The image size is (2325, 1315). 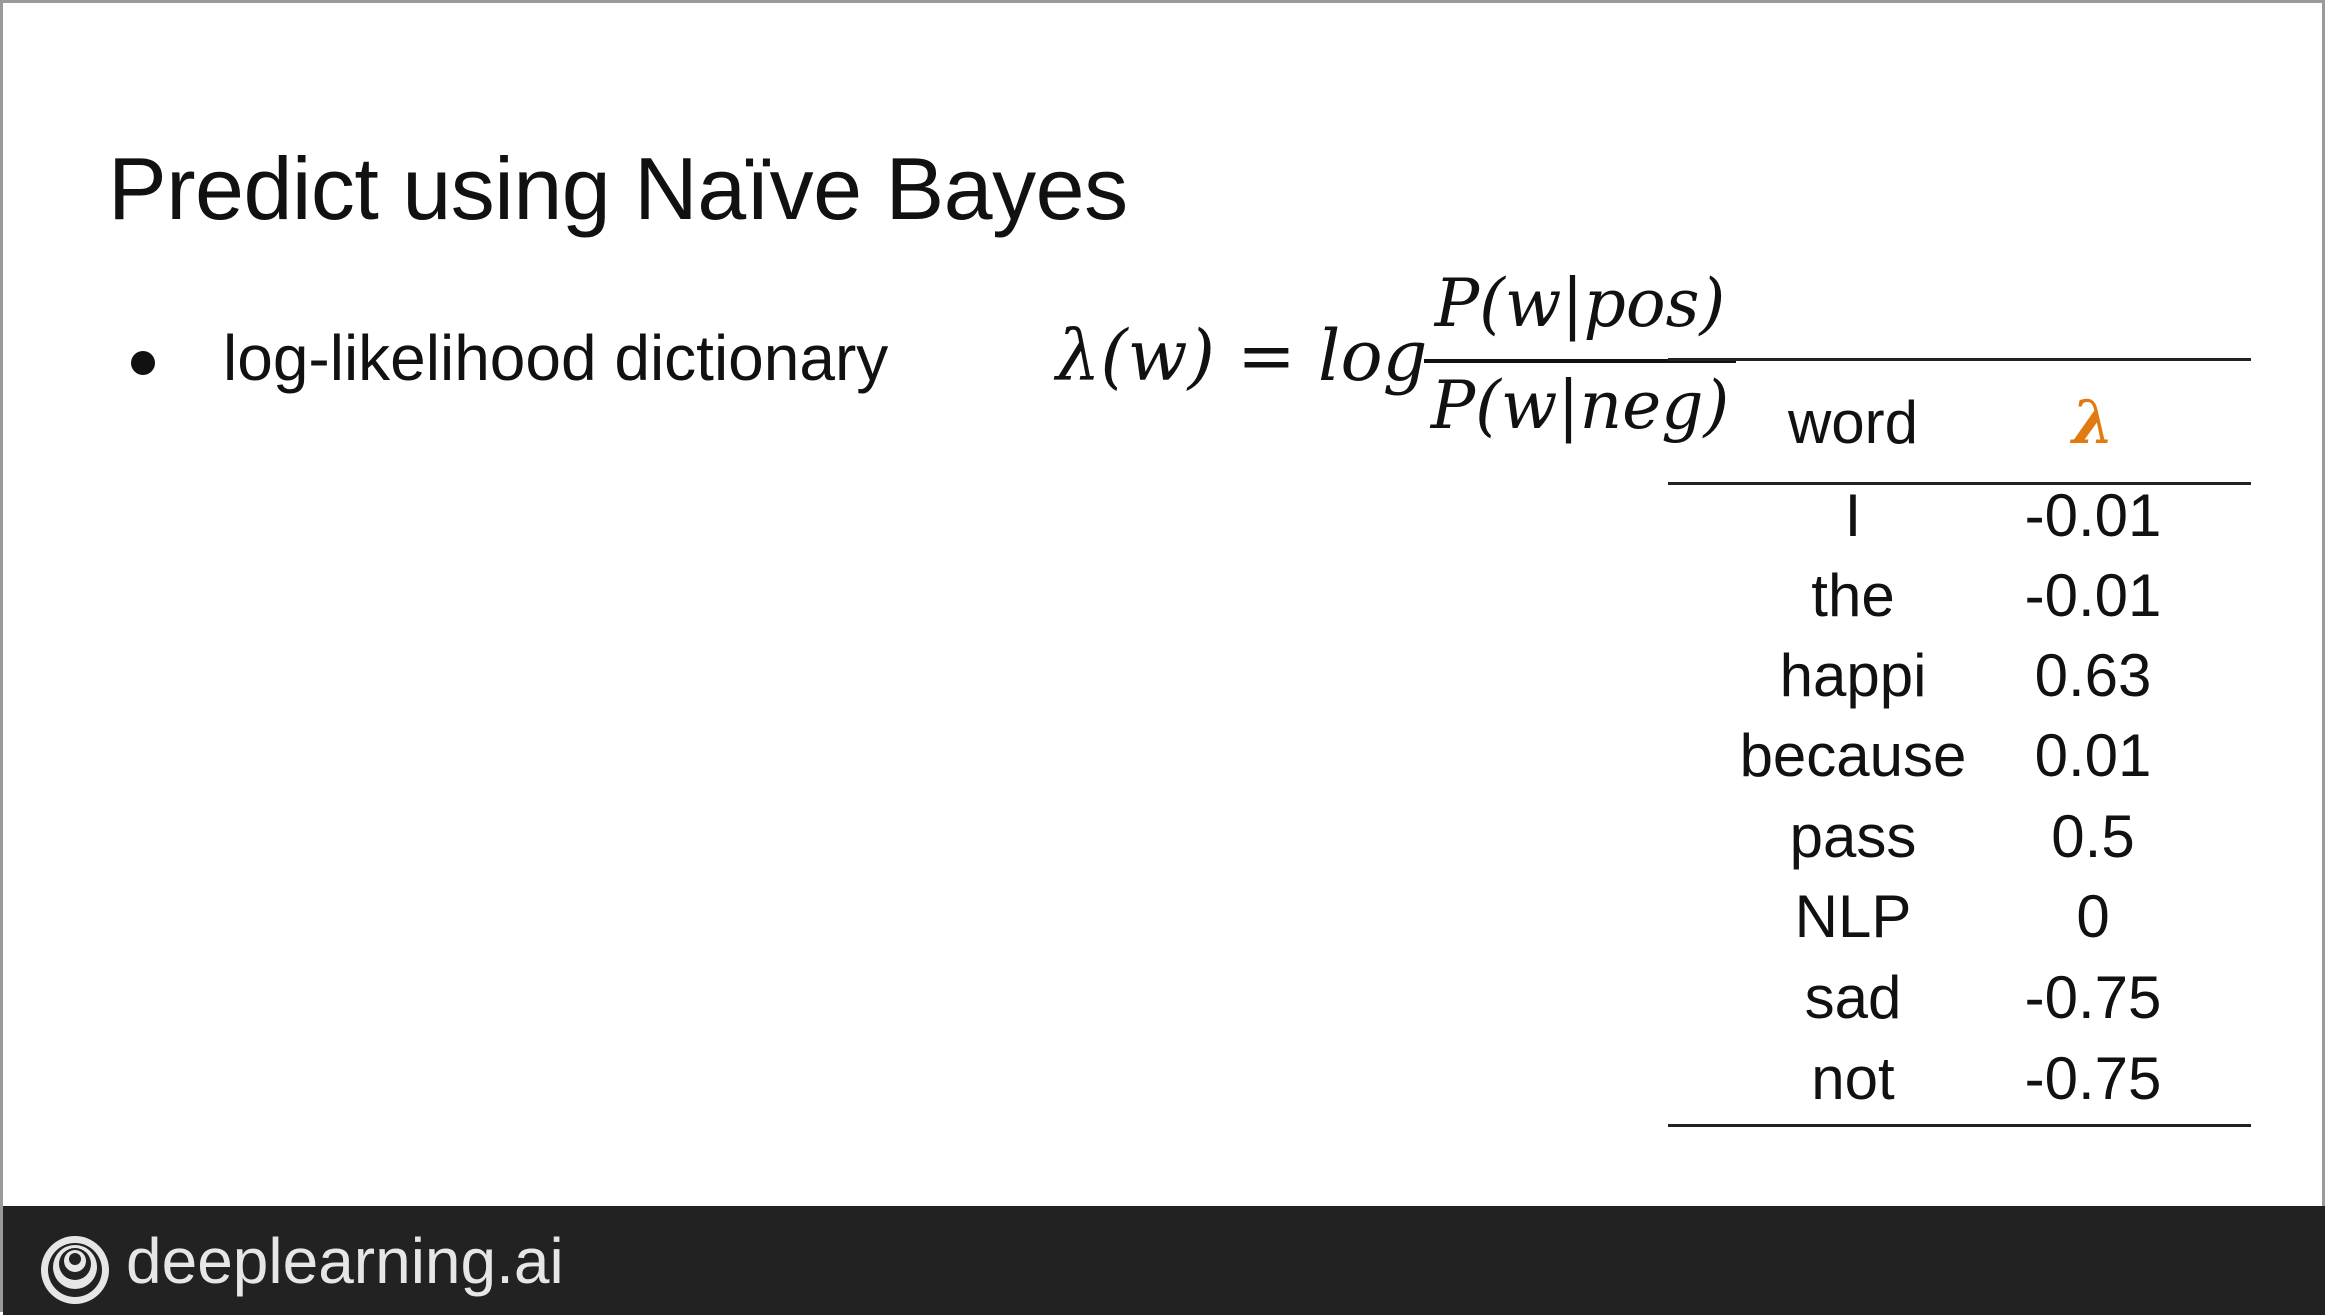 I want to click on row-word: pass, so click(x=1853, y=836).